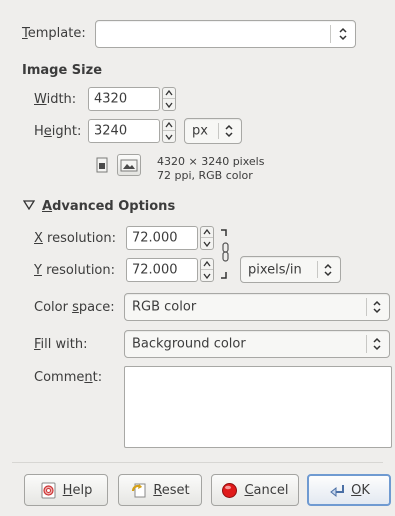 The width and height of the screenshot is (395, 516). Describe the element at coordinates (205, 175) in the screenshot. I see `image-size-resolution: 72 ppi, RGB color` at that location.